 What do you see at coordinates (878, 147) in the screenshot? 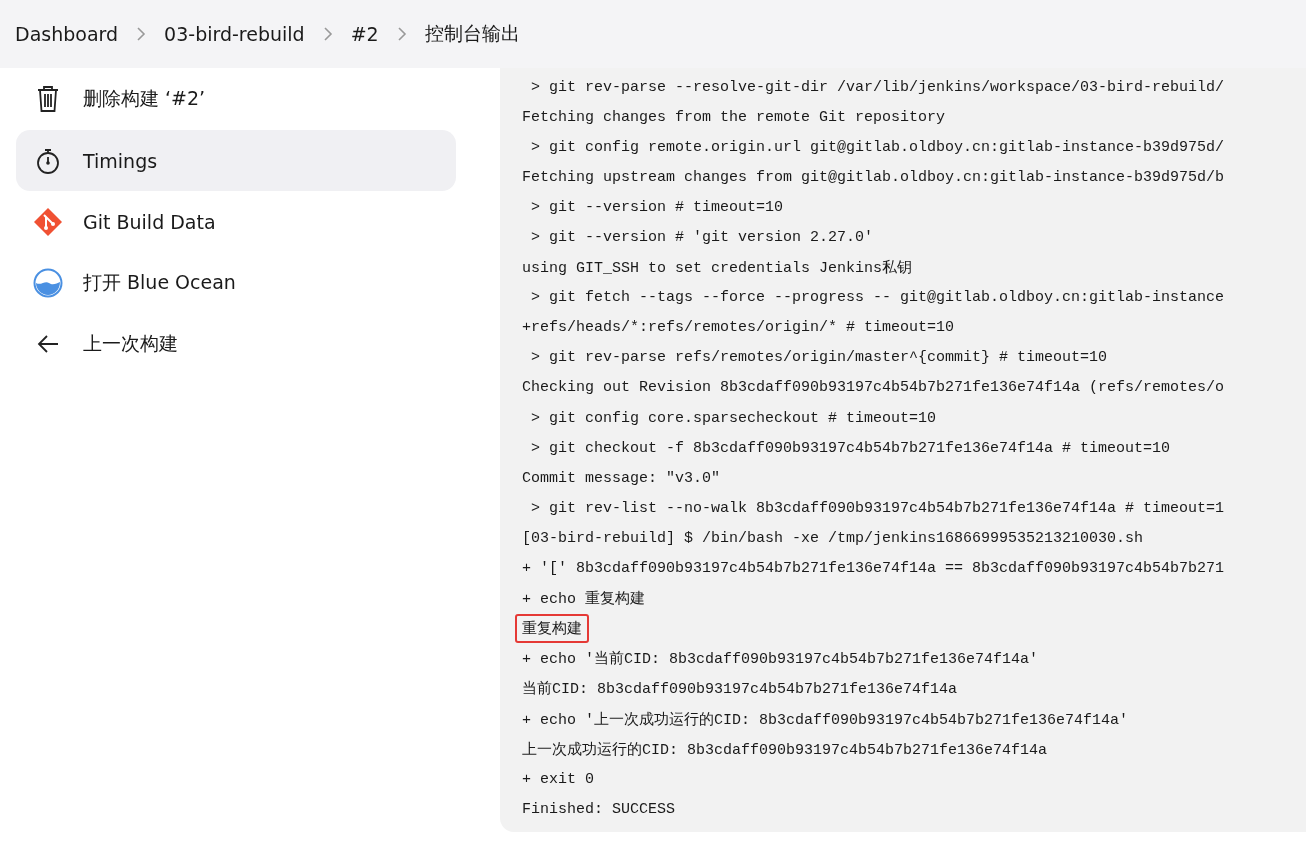
I see `console-line: > git config remote.origin.url git@gitlab.oldboy.cn:gitlab-instance-b39d975d/` at bounding box center [878, 147].